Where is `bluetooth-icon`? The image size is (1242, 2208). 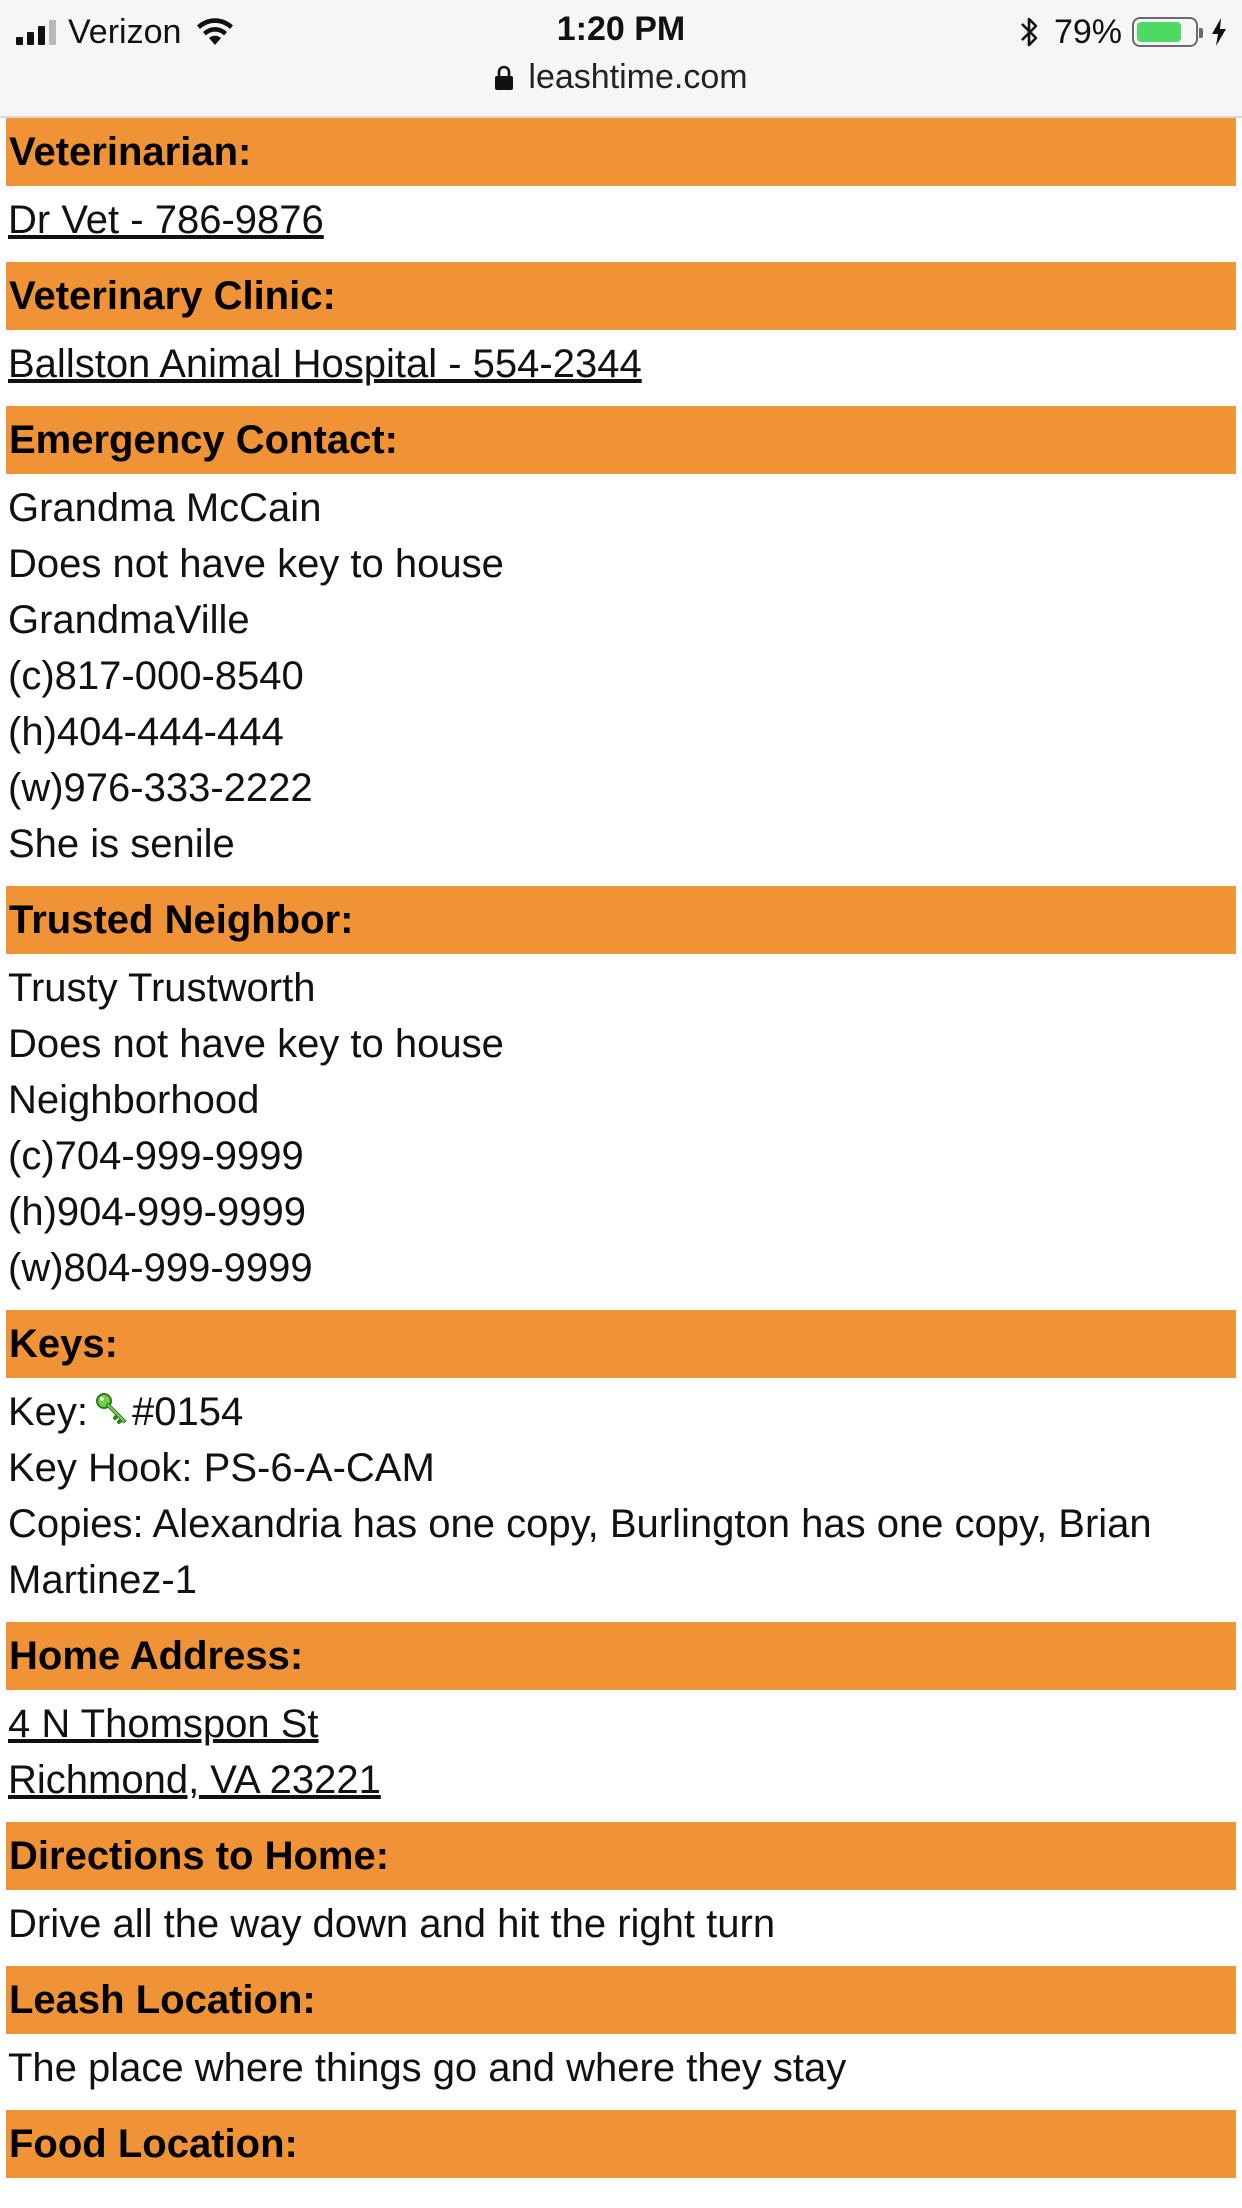 bluetooth-icon is located at coordinates (1029, 32).